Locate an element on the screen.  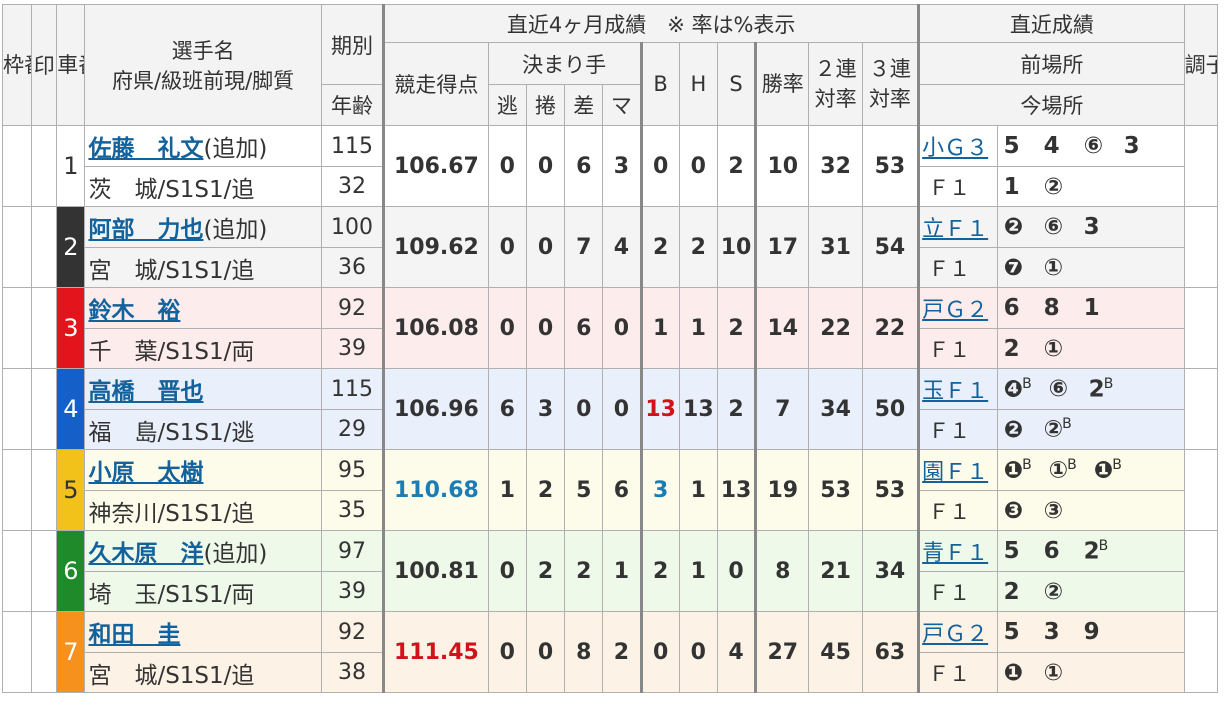
s-cell: 13 is located at coordinates (736, 490).